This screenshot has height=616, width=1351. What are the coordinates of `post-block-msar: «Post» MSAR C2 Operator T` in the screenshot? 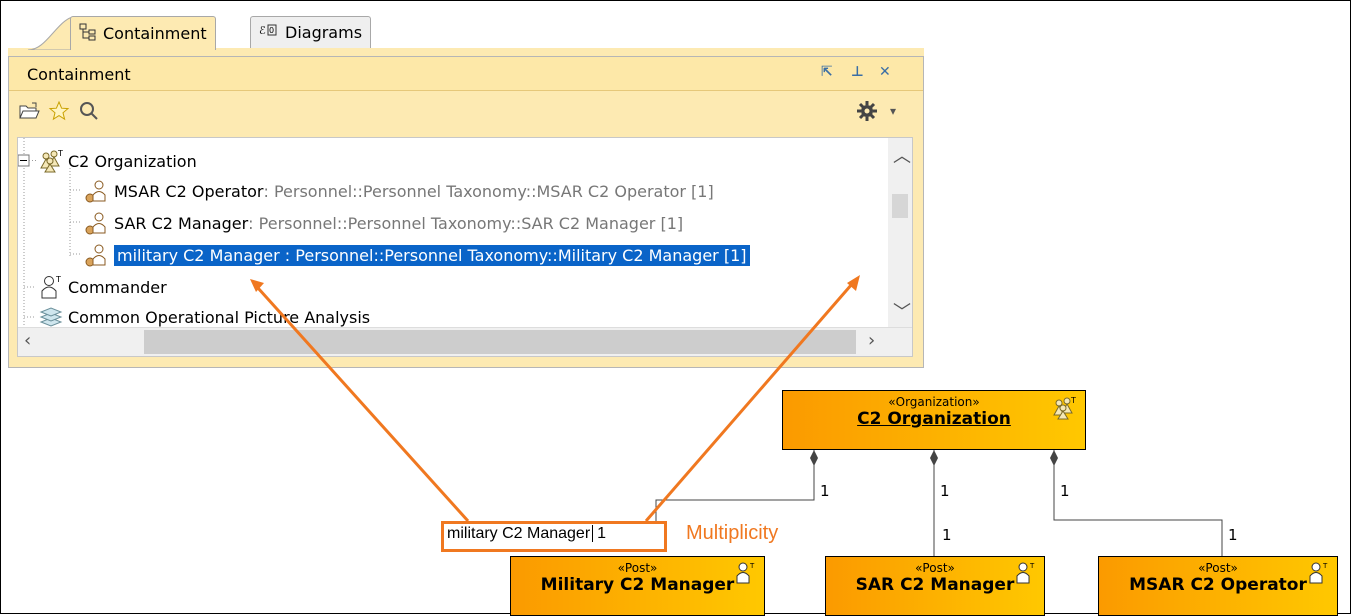 It's located at (1218, 586).